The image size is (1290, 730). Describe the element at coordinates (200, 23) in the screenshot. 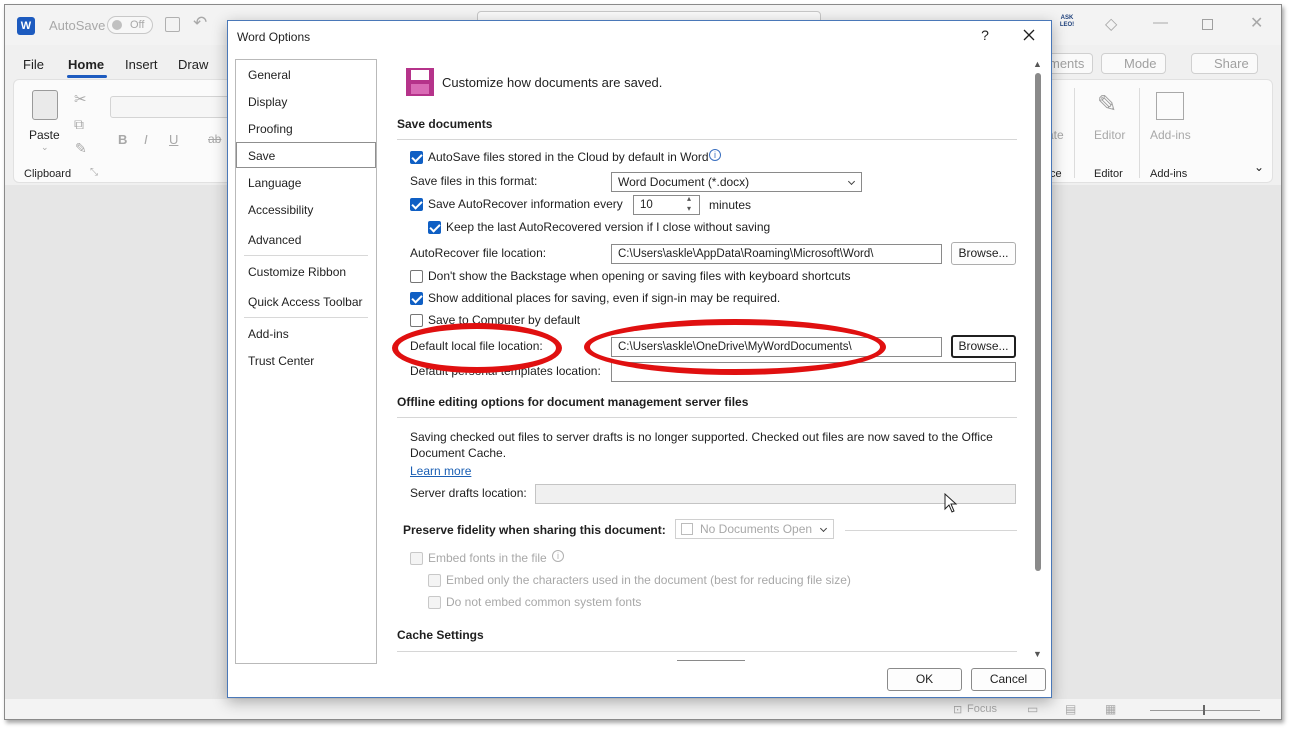

I see `undo-icon: ↶` at that location.